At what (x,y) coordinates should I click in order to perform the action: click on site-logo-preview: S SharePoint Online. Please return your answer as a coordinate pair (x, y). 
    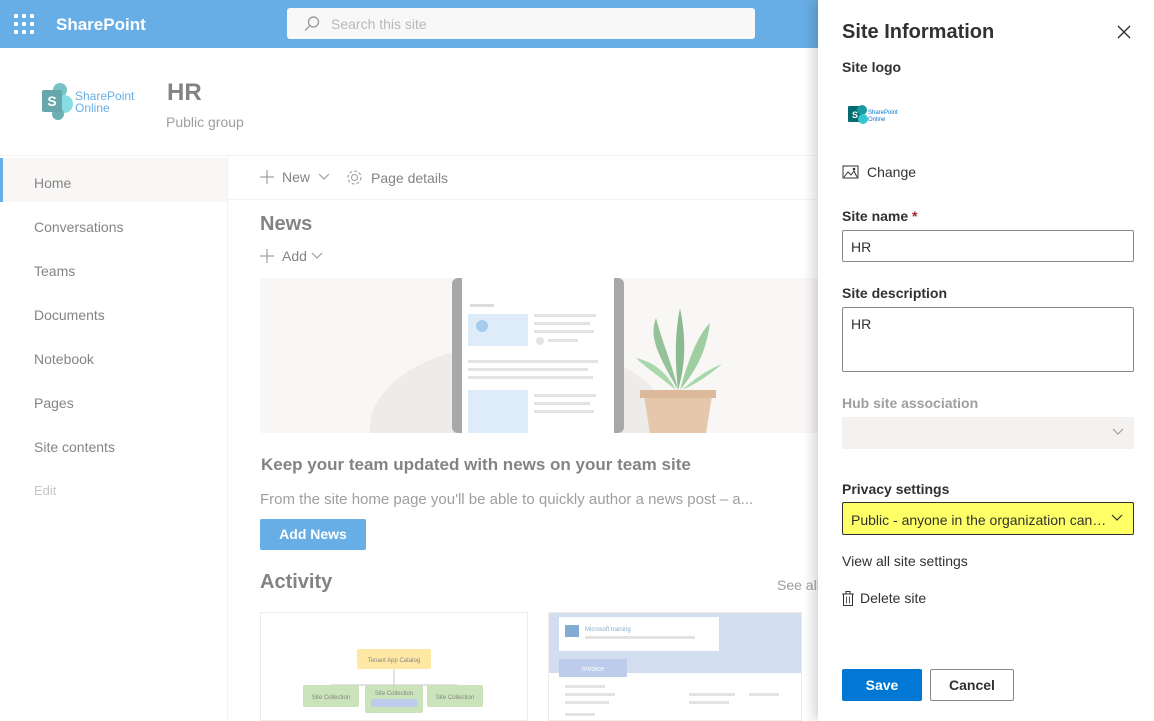
    Looking at the image, I should click on (876, 115).